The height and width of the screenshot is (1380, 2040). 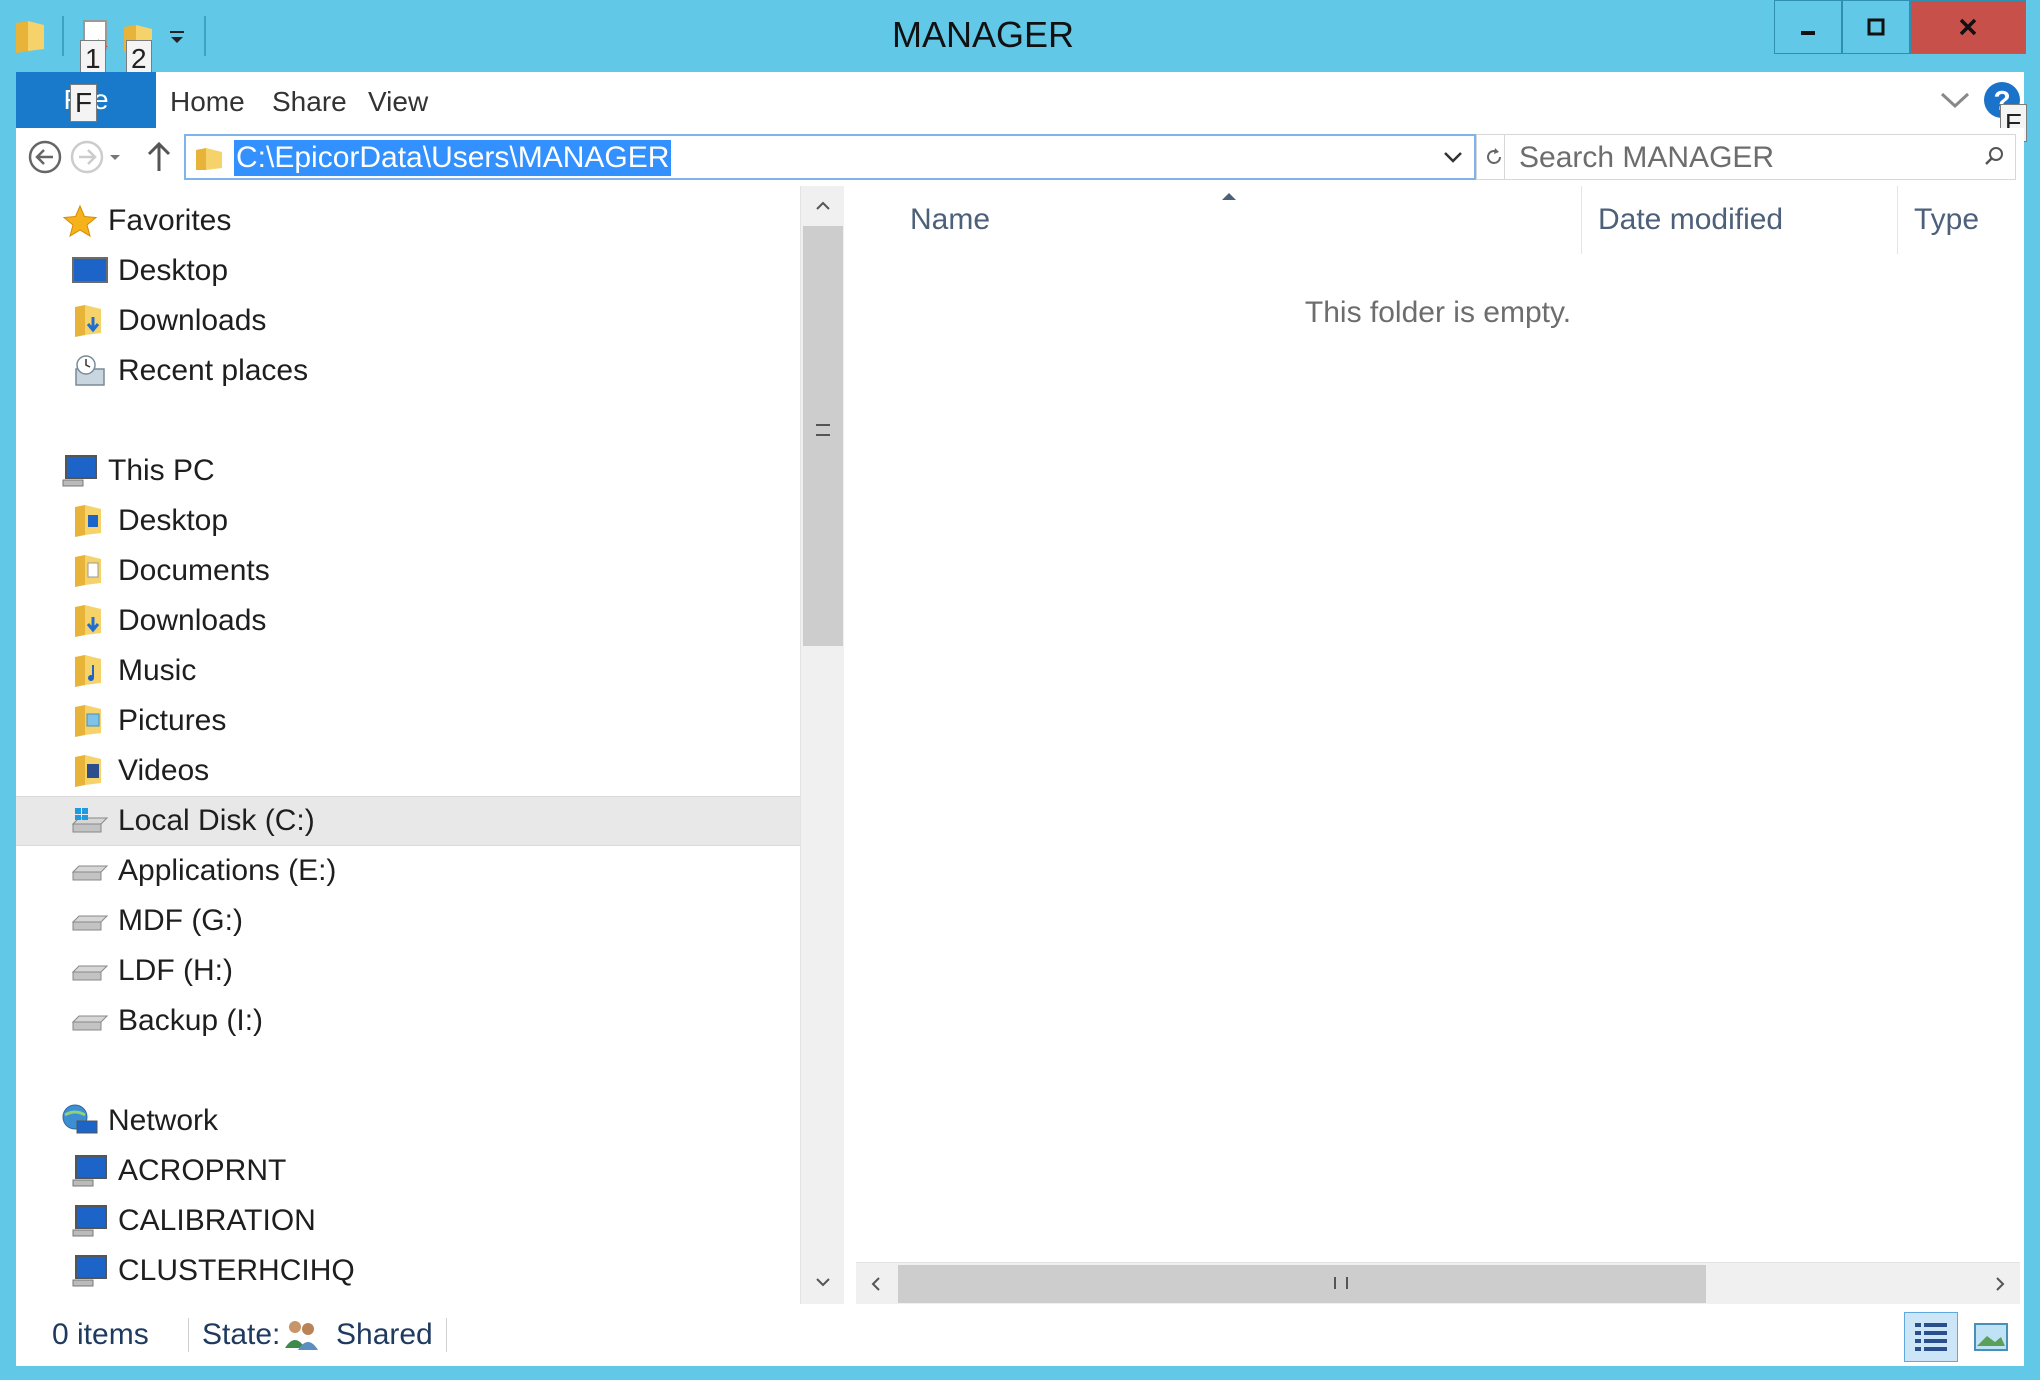 I want to click on scroll-right-arrow-icon, so click(x=2000, y=1284).